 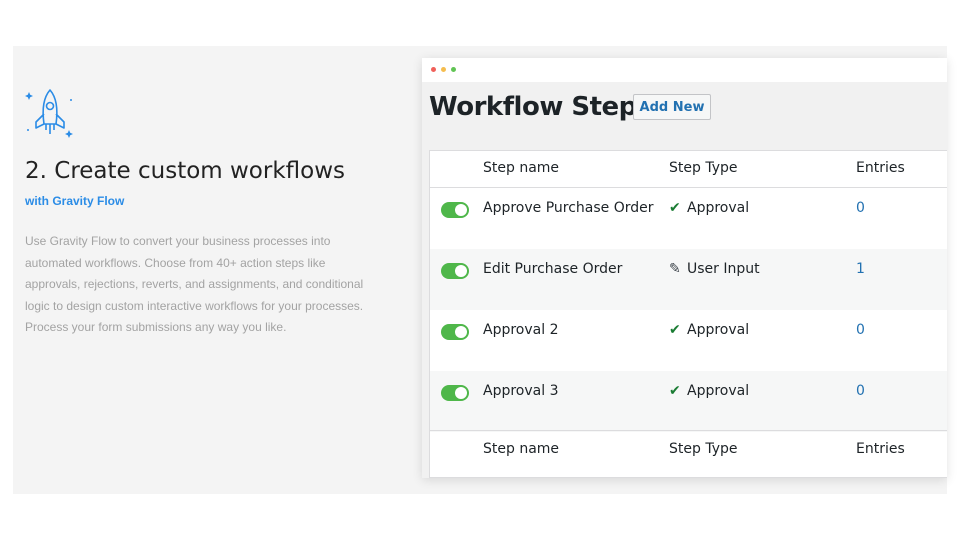 I want to click on table-row: Approve Purchase Order ✔ Approval 0, so click(x=688, y=218).